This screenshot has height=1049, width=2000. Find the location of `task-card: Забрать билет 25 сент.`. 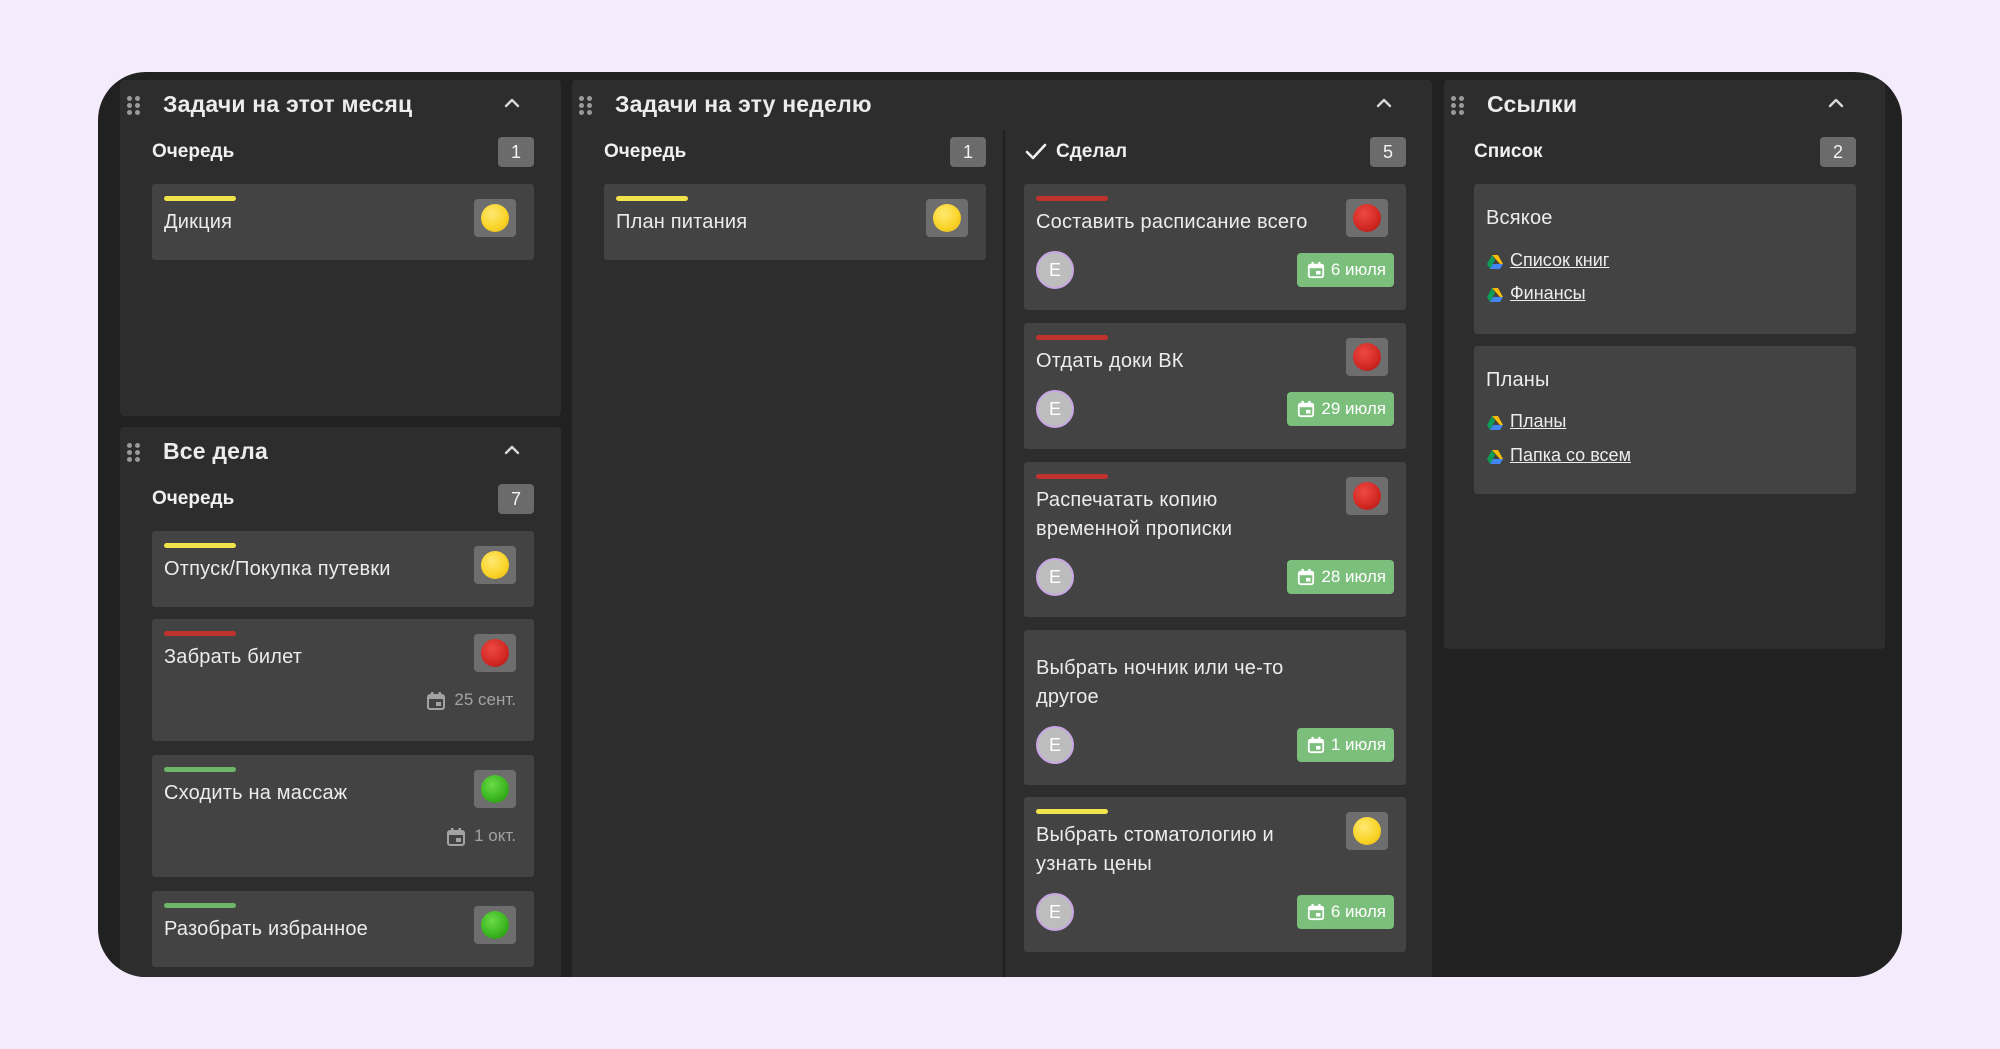

task-card: Забрать билет 25 сент. is located at coordinates (343, 680).